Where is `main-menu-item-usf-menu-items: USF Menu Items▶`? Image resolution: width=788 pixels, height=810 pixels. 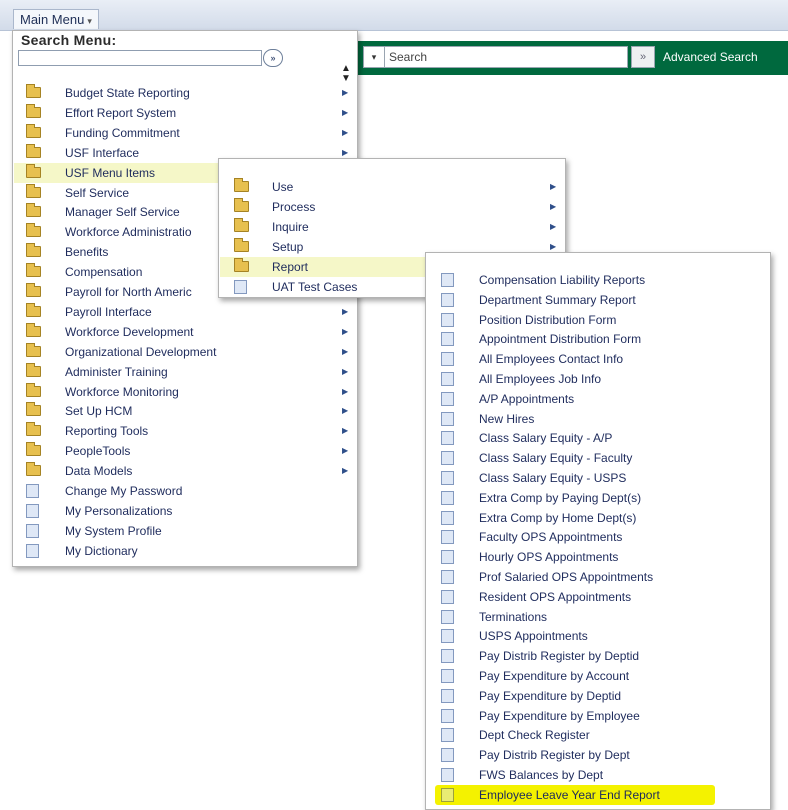 main-menu-item-usf-menu-items: USF Menu Items▶ is located at coordinates (116, 172).